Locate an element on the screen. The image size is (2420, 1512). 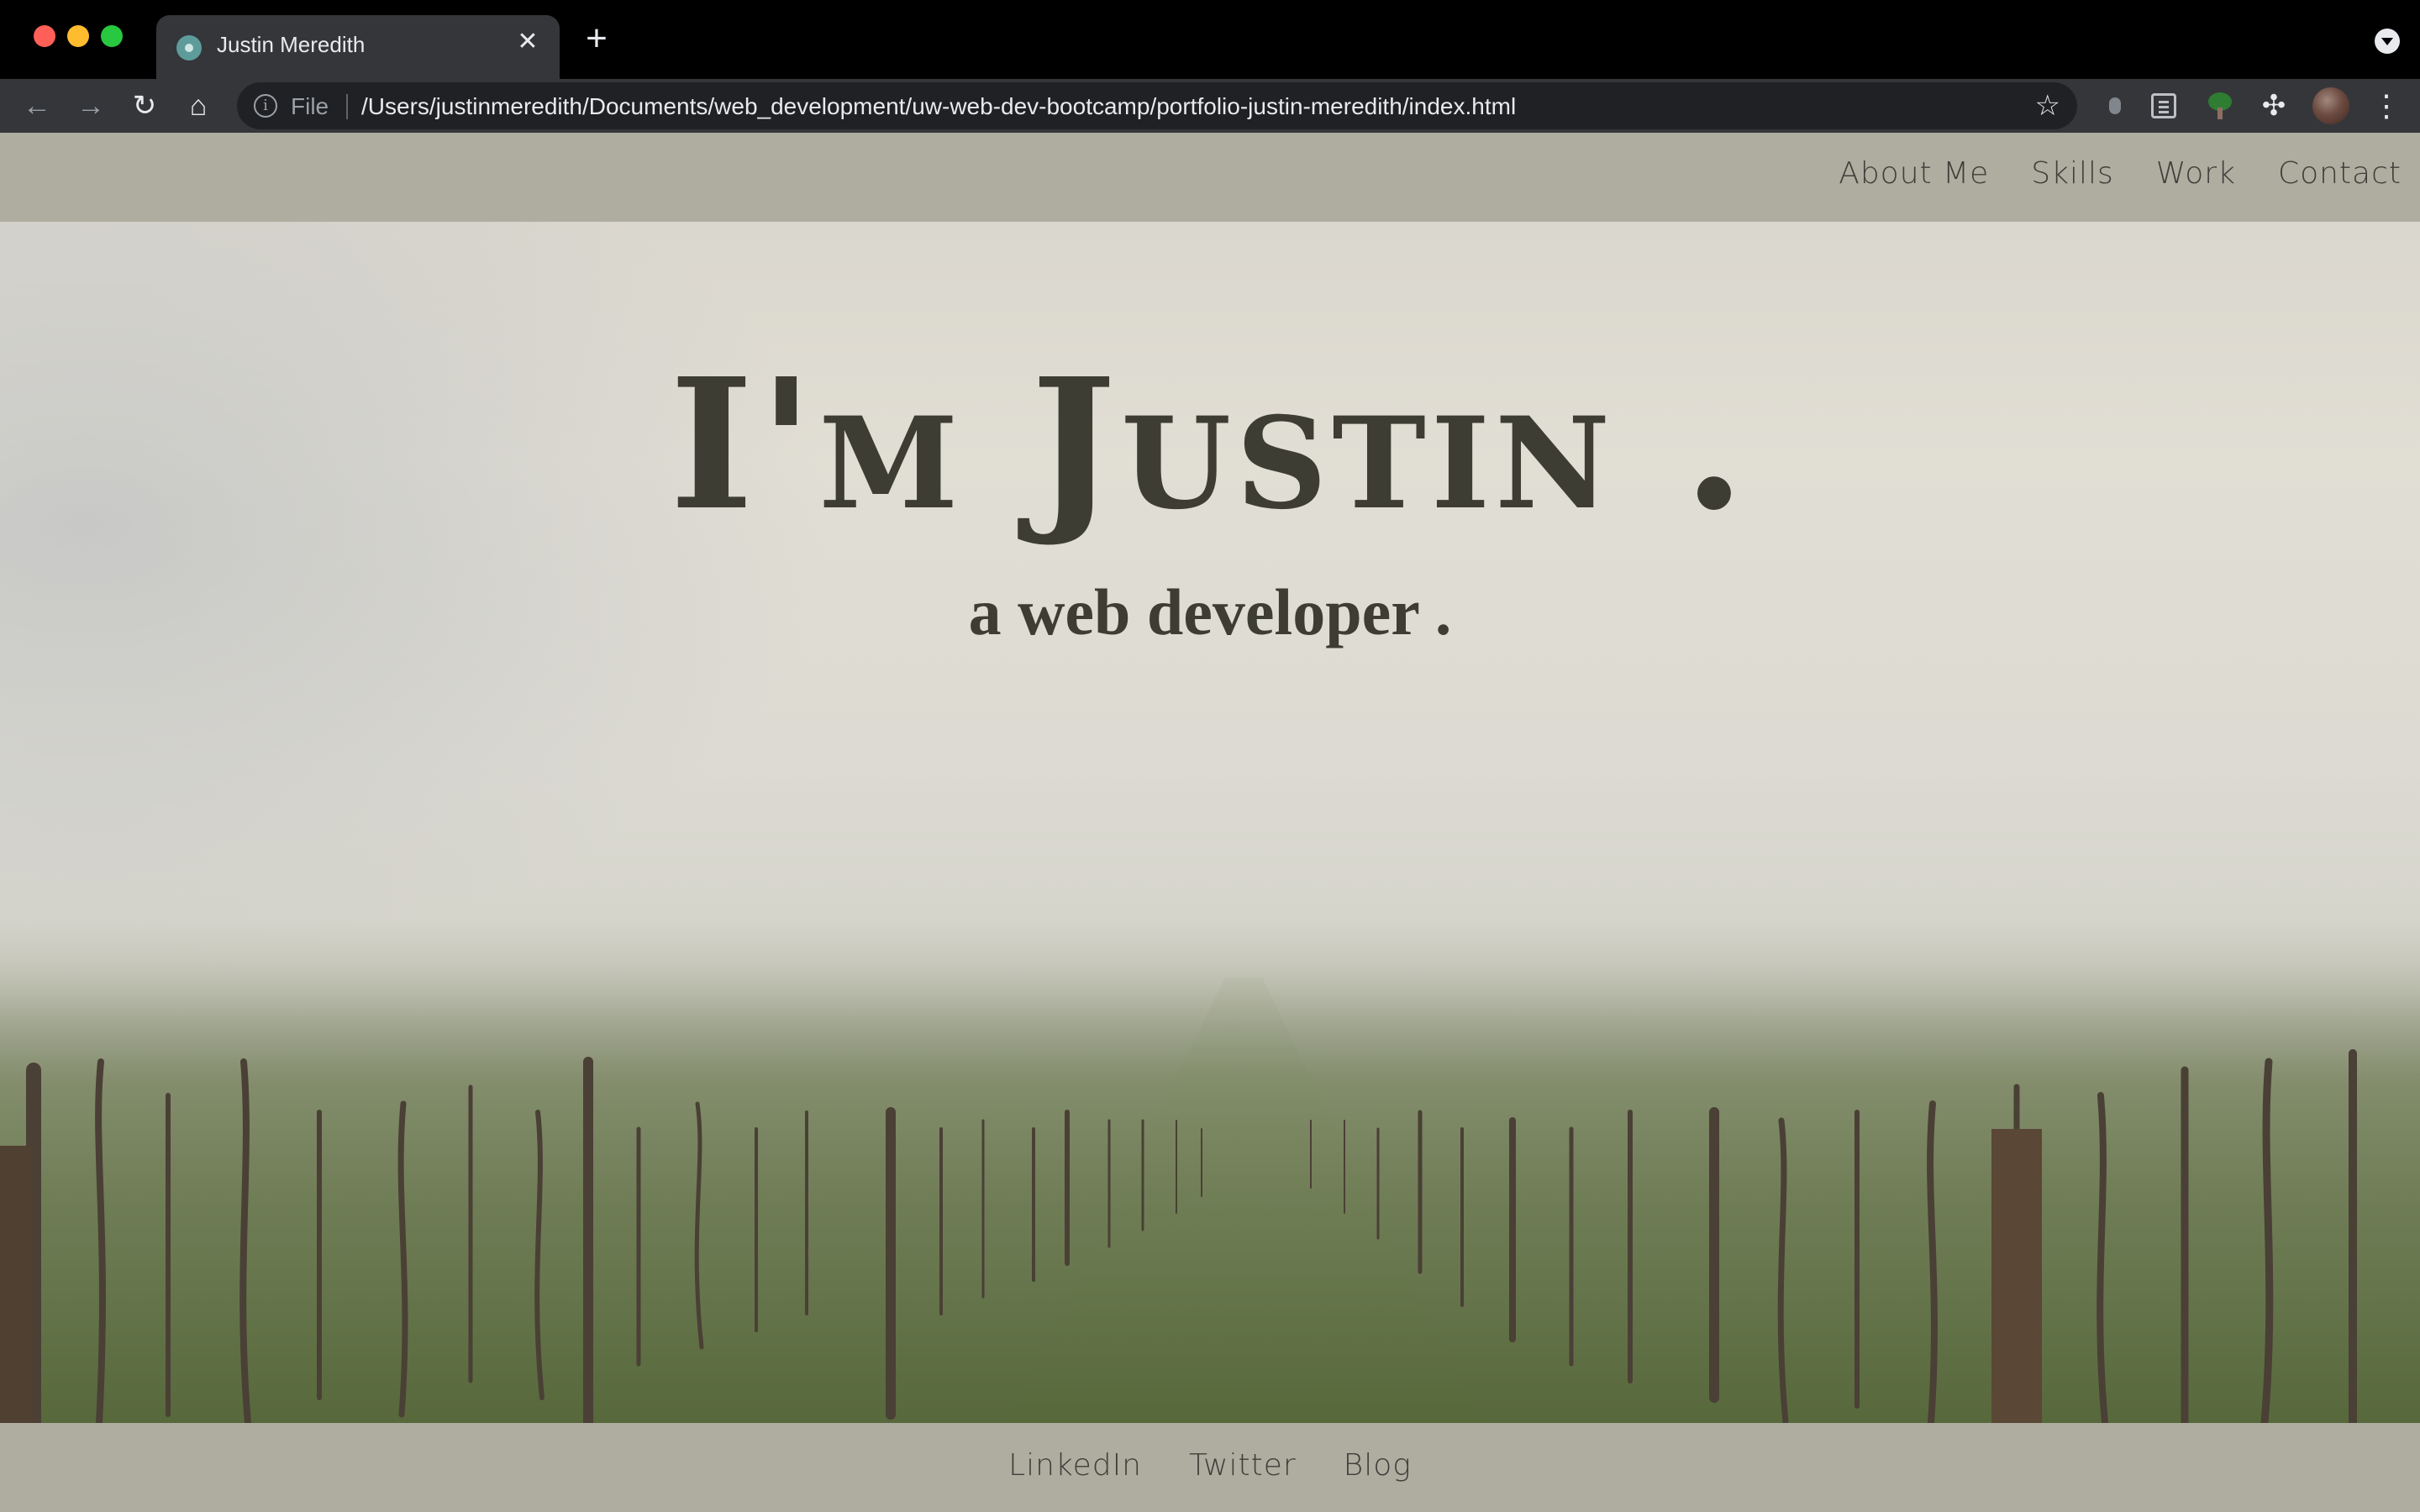
site-footer: LinkedIn Twitter Blog is located at coordinates (1210, 1467).